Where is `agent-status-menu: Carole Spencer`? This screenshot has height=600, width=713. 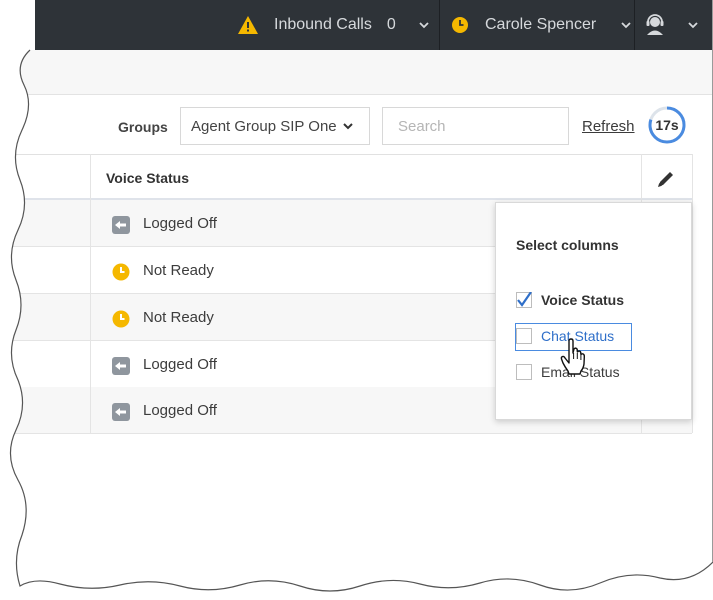
agent-status-menu: Carole Spencer is located at coordinates (541, 25).